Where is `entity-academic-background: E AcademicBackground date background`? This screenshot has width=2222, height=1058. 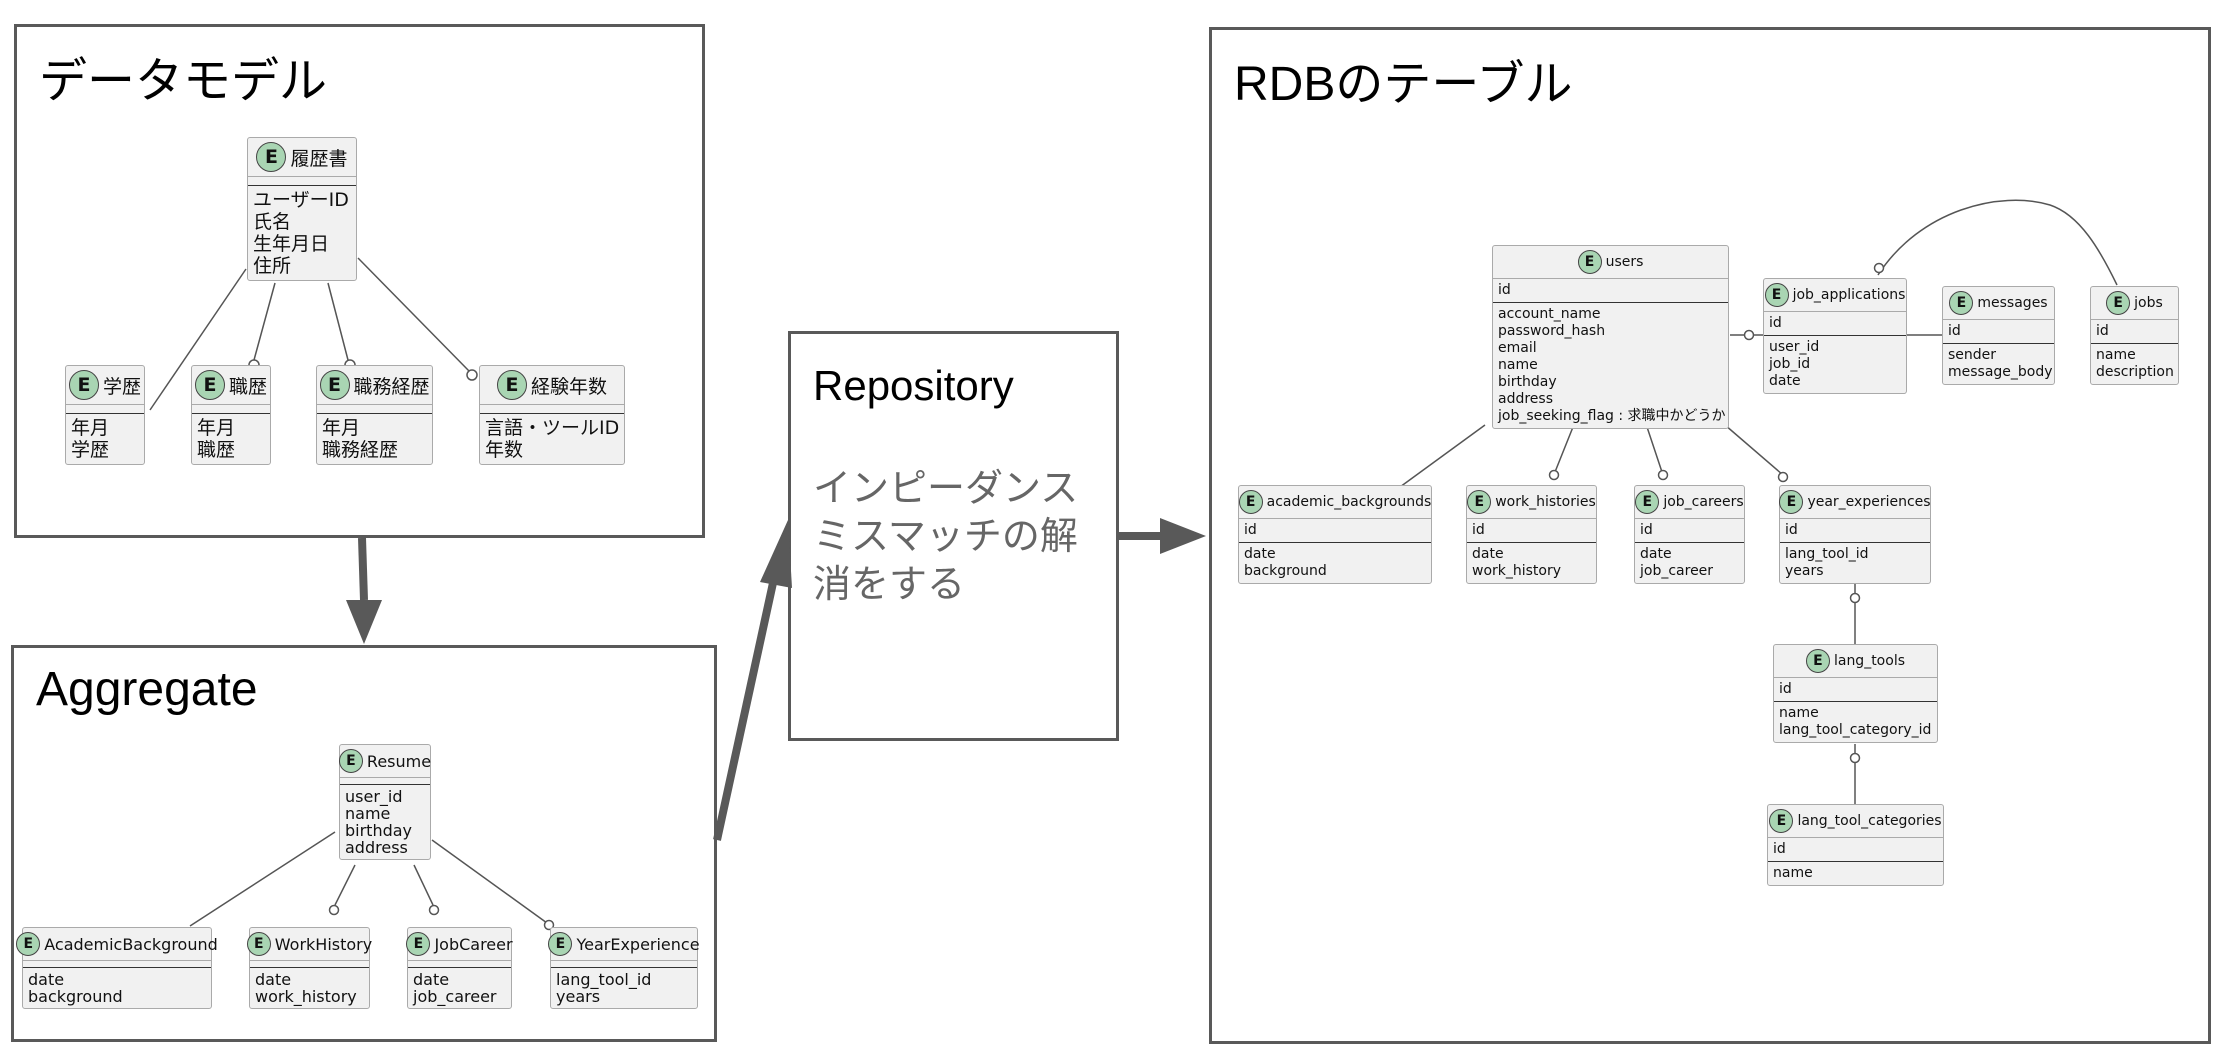 entity-academic-background: E AcademicBackground date background is located at coordinates (117, 968).